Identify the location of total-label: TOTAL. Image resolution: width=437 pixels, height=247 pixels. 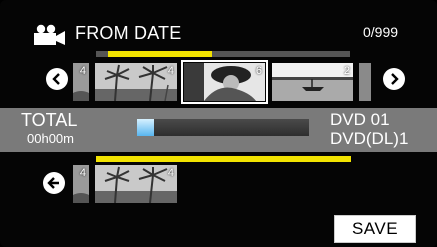
(49, 120).